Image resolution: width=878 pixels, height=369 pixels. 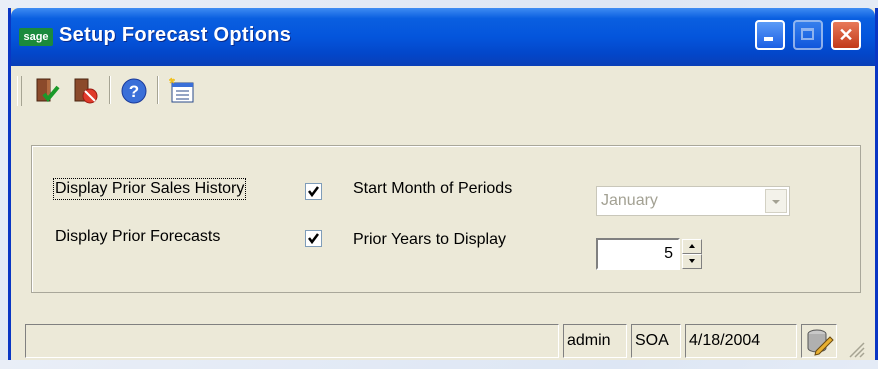 What do you see at coordinates (175, 35) in the screenshot?
I see `window-title: Setup Forecast Options` at bounding box center [175, 35].